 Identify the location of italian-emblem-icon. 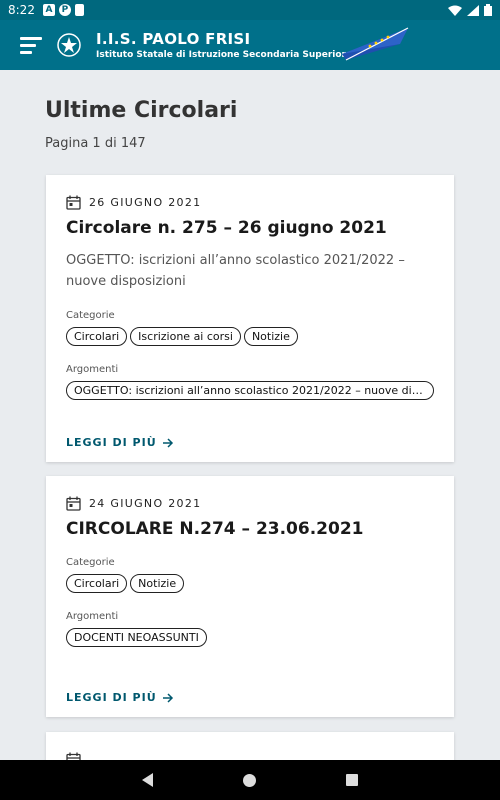
(69, 45).